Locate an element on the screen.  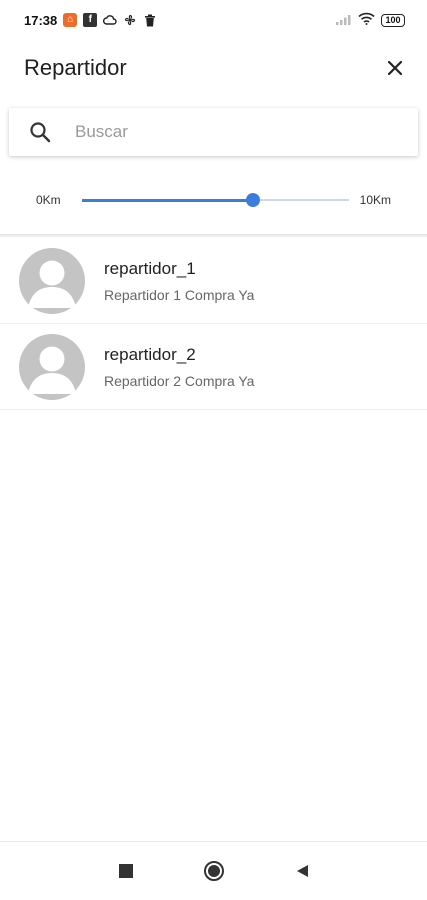
battery-icon: 100 is located at coordinates (393, 20).